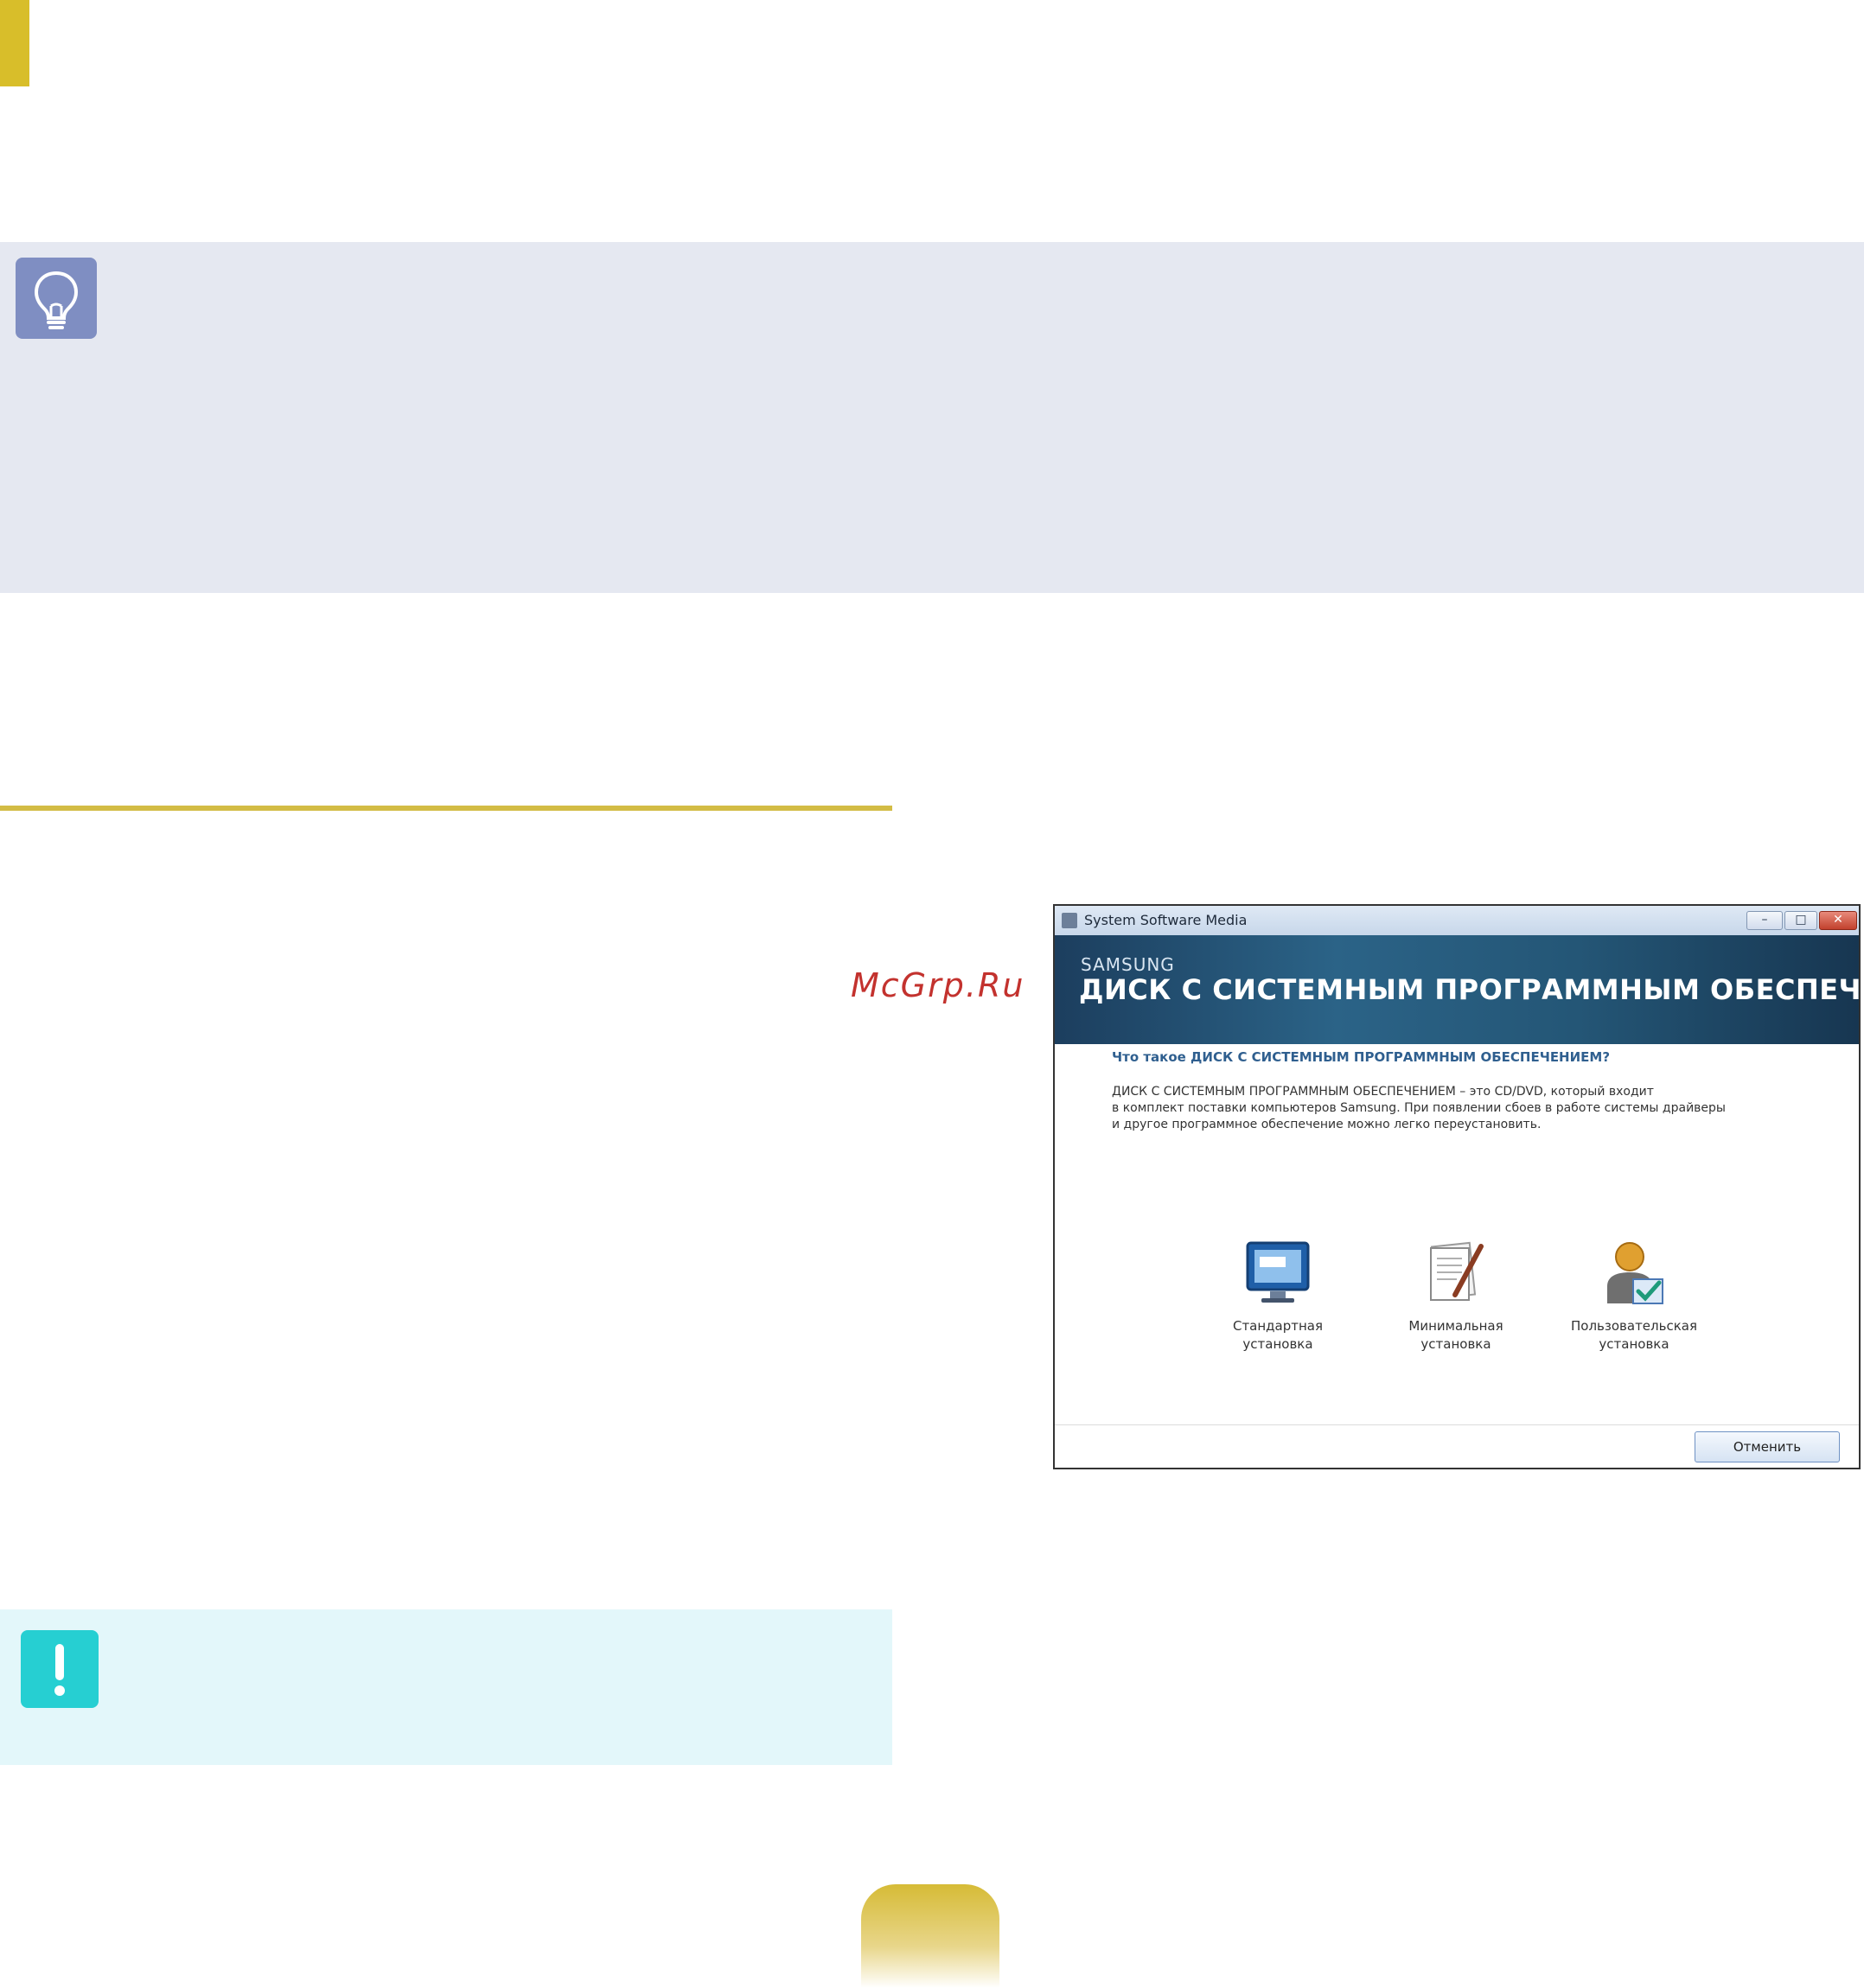 The height and width of the screenshot is (1988, 1864). What do you see at coordinates (1455, 1326) in the screenshot?
I see `option-label: Минимальная` at bounding box center [1455, 1326].